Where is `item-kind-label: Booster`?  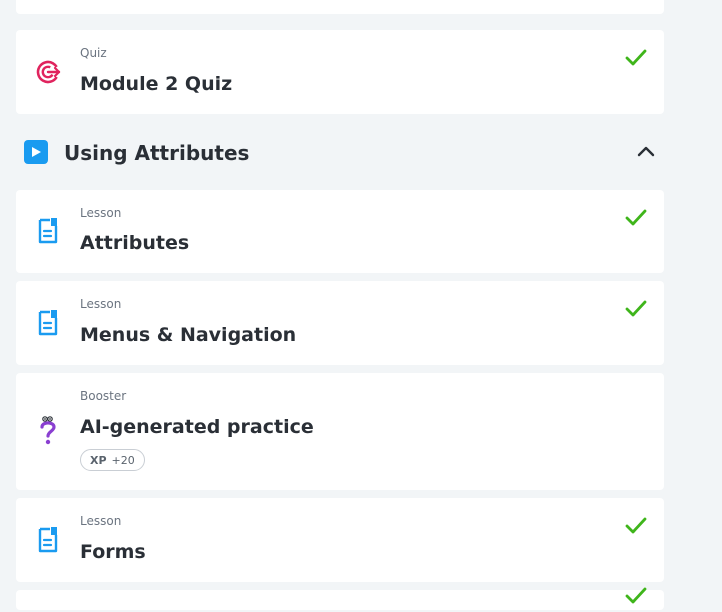
item-kind-label: Booster is located at coordinates (103, 396).